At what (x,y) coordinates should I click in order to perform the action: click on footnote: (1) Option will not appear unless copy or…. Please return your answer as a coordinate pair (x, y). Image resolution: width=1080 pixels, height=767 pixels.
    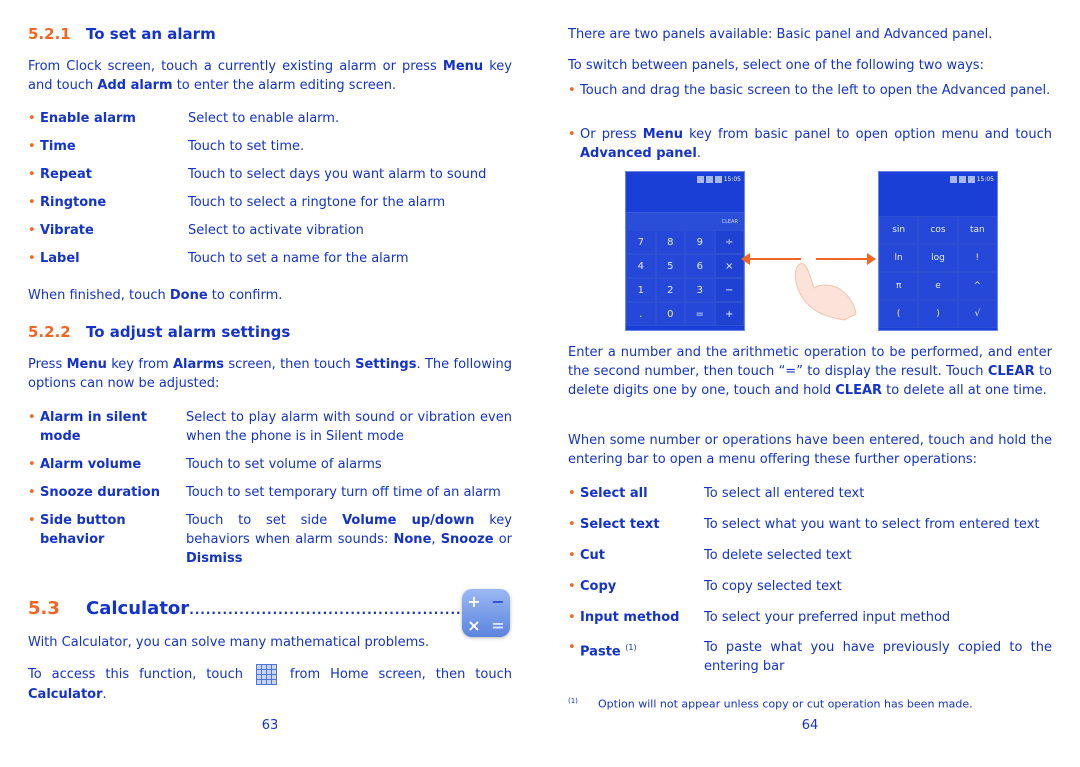
    Looking at the image, I should click on (770, 704).